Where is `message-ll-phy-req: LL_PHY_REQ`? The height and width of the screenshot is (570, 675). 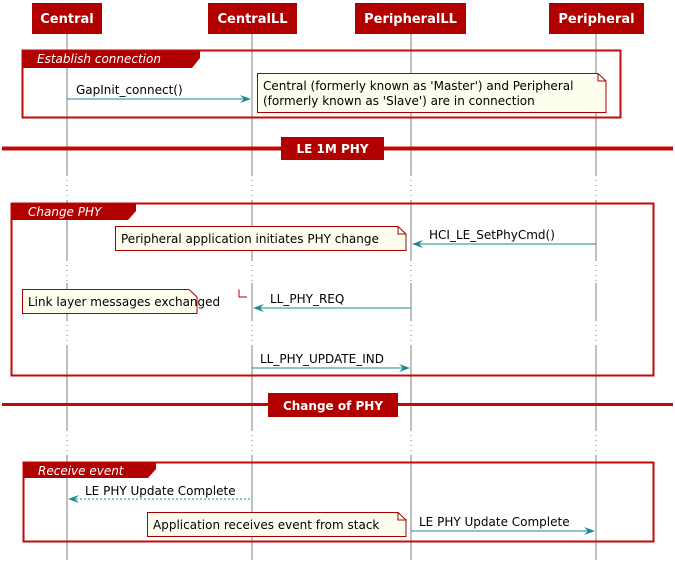
message-ll-phy-req: LL_PHY_REQ is located at coordinates (332, 302).